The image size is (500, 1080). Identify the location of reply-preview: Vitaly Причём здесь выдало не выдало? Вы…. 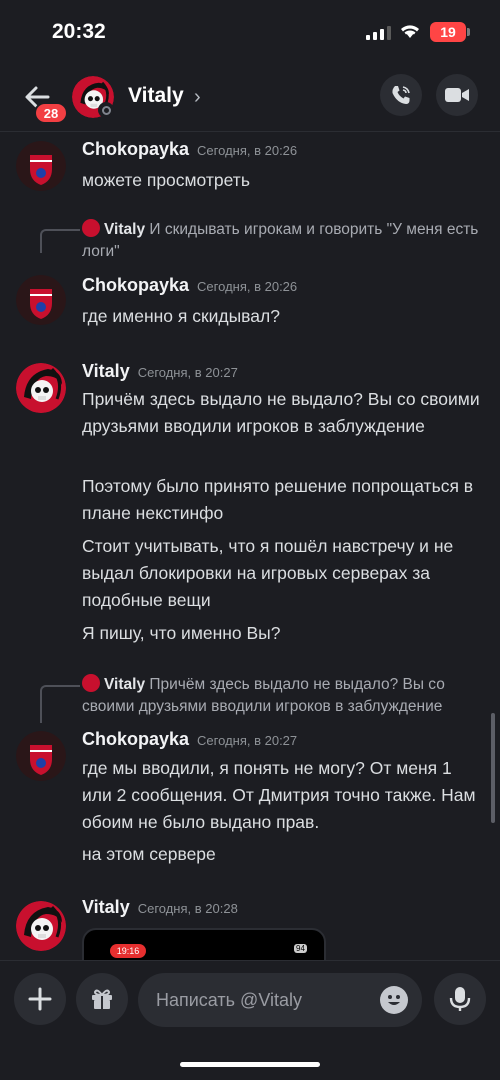
(287, 696).